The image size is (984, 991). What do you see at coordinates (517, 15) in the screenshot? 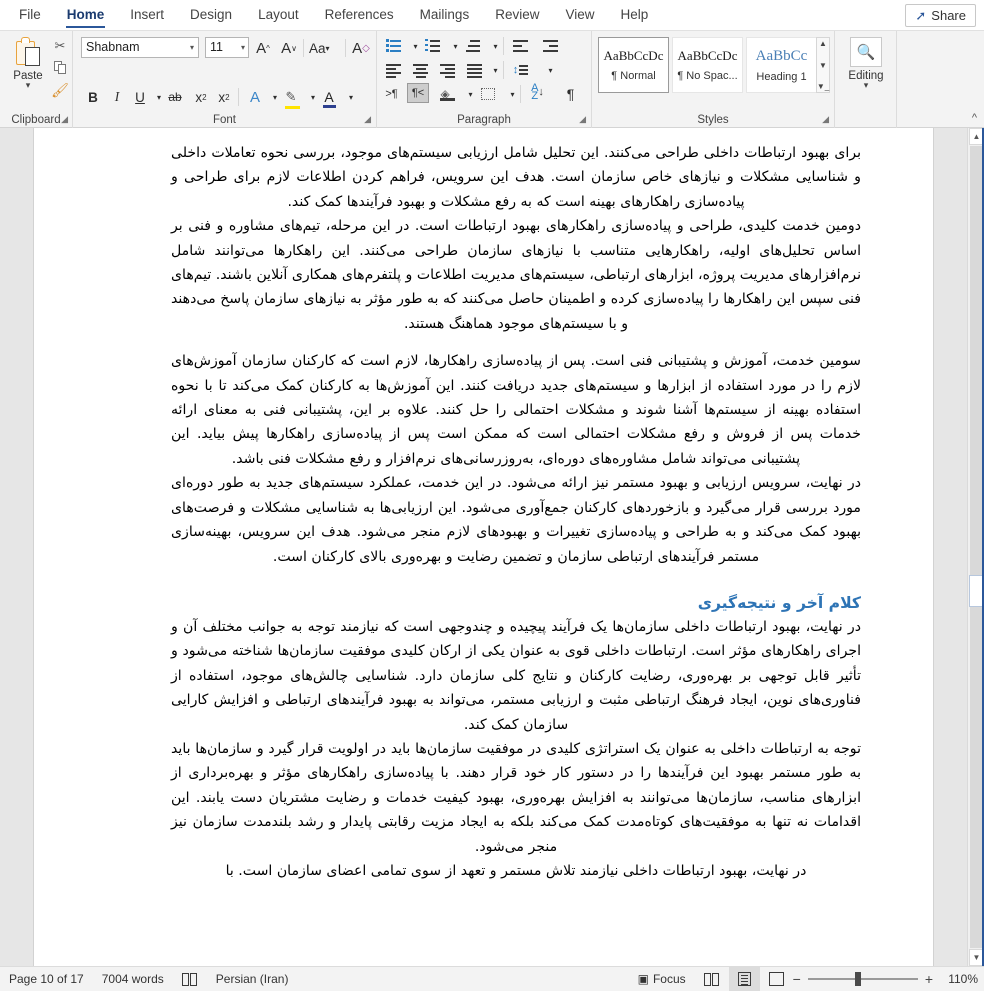
I see `tab-review: Review` at bounding box center [517, 15].